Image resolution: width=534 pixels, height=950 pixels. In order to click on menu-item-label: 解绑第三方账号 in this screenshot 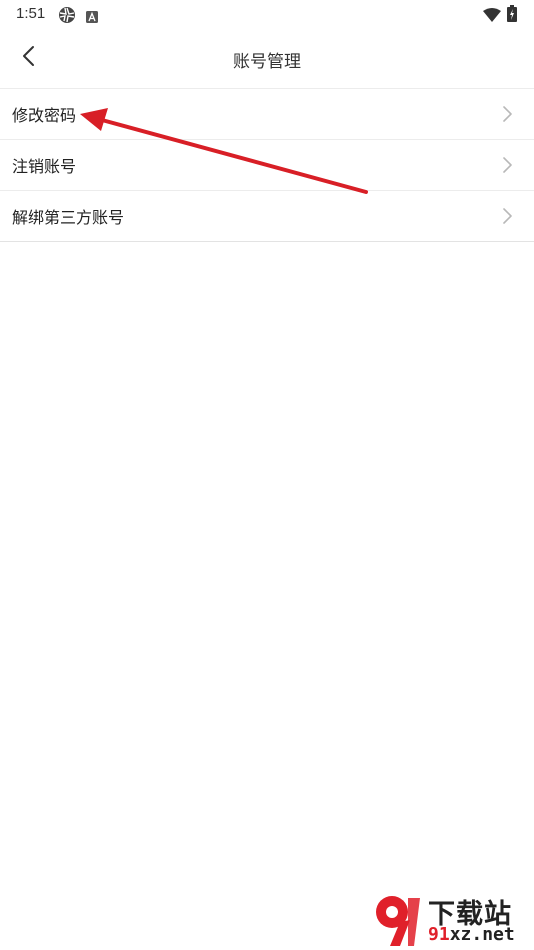, I will do `click(68, 217)`.